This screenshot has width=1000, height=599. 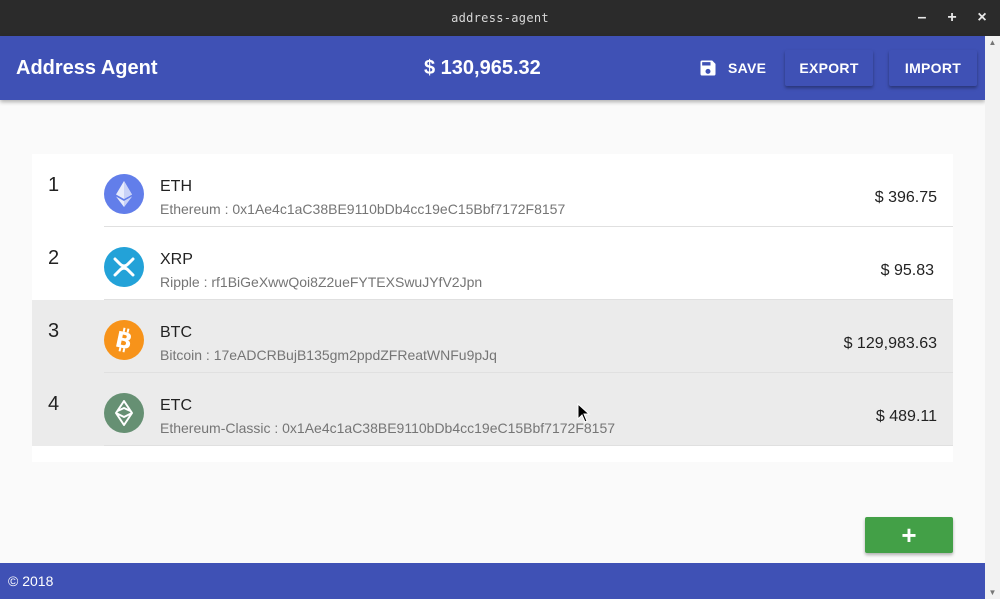 What do you see at coordinates (584, 413) in the screenshot?
I see `mouse-cursor-icon` at bounding box center [584, 413].